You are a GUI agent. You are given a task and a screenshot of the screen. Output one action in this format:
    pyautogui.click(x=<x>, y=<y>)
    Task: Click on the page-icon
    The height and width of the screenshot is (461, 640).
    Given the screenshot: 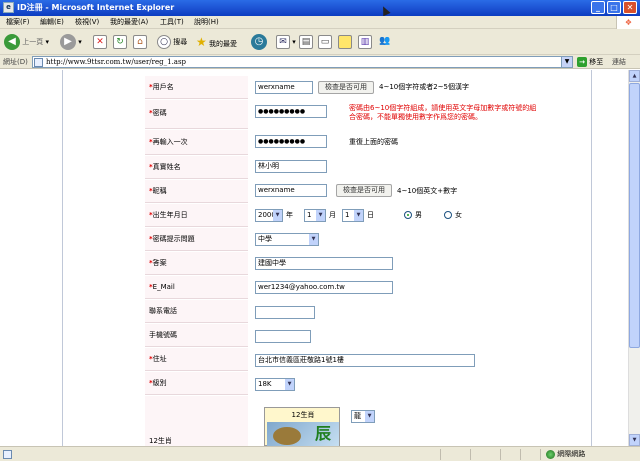 What is the action you would take?
    pyautogui.click(x=38, y=62)
    